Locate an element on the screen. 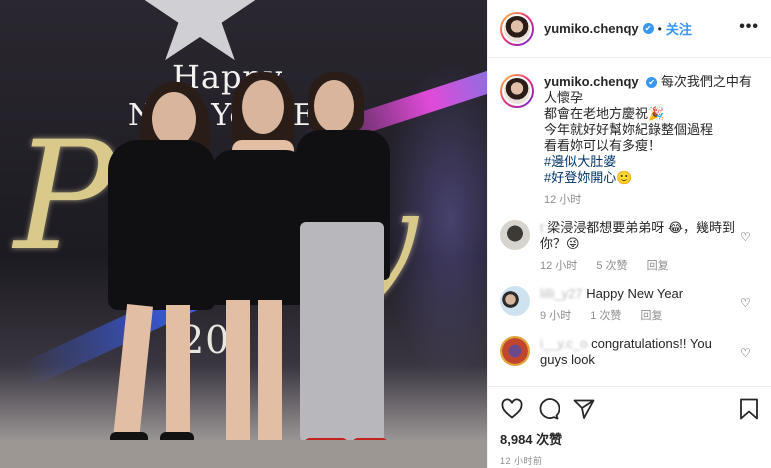  comment-item: lilli_y27 Happy New Year 9 小时 1 次赞 回复 ♡ is located at coordinates (629, 305).